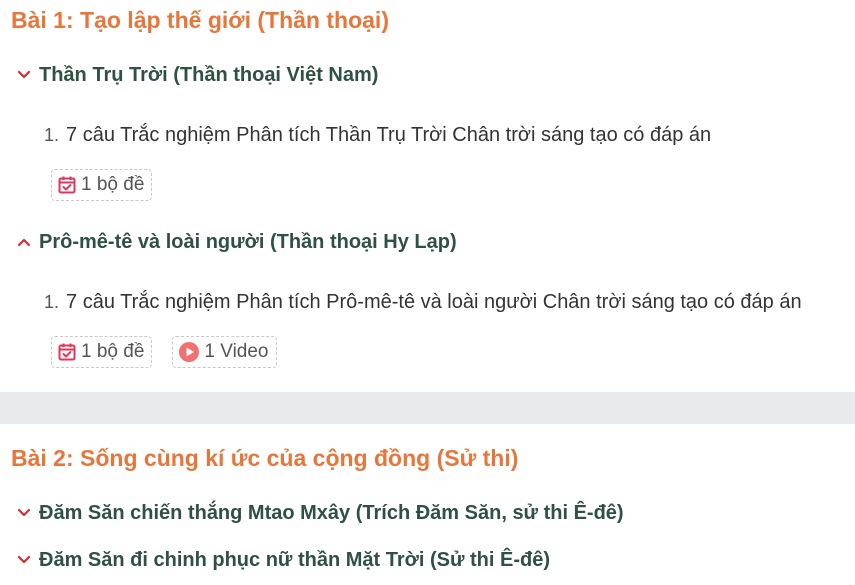  I want to click on topic-title: Thần Trụ Trời (Thần thoại Việt Nam), so click(209, 75).